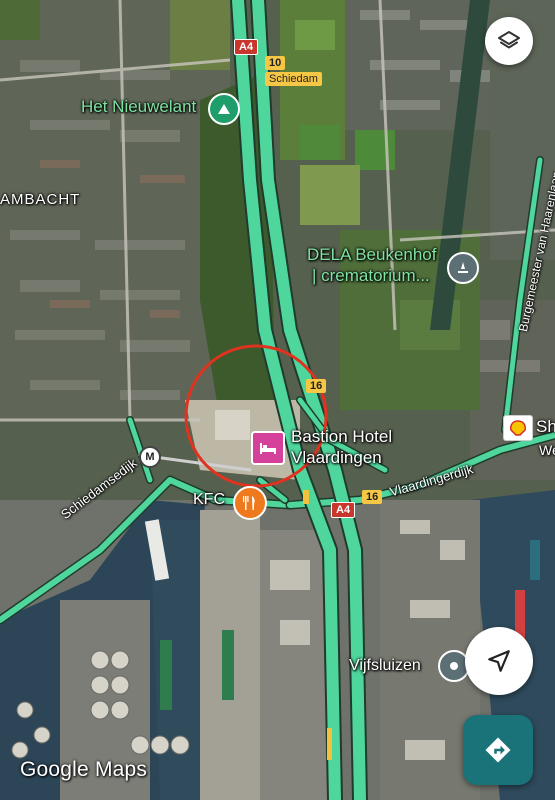 The height and width of the screenshot is (800, 555). I want to click on navigation-arrow-icon, so click(499, 661).